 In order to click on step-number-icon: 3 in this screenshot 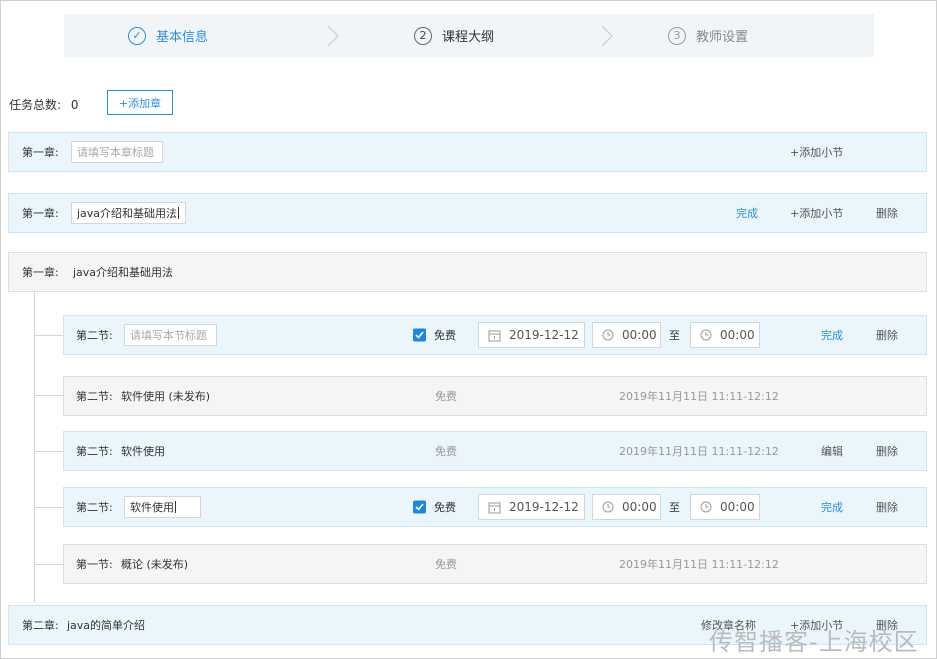, I will do `click(677, 35)`.